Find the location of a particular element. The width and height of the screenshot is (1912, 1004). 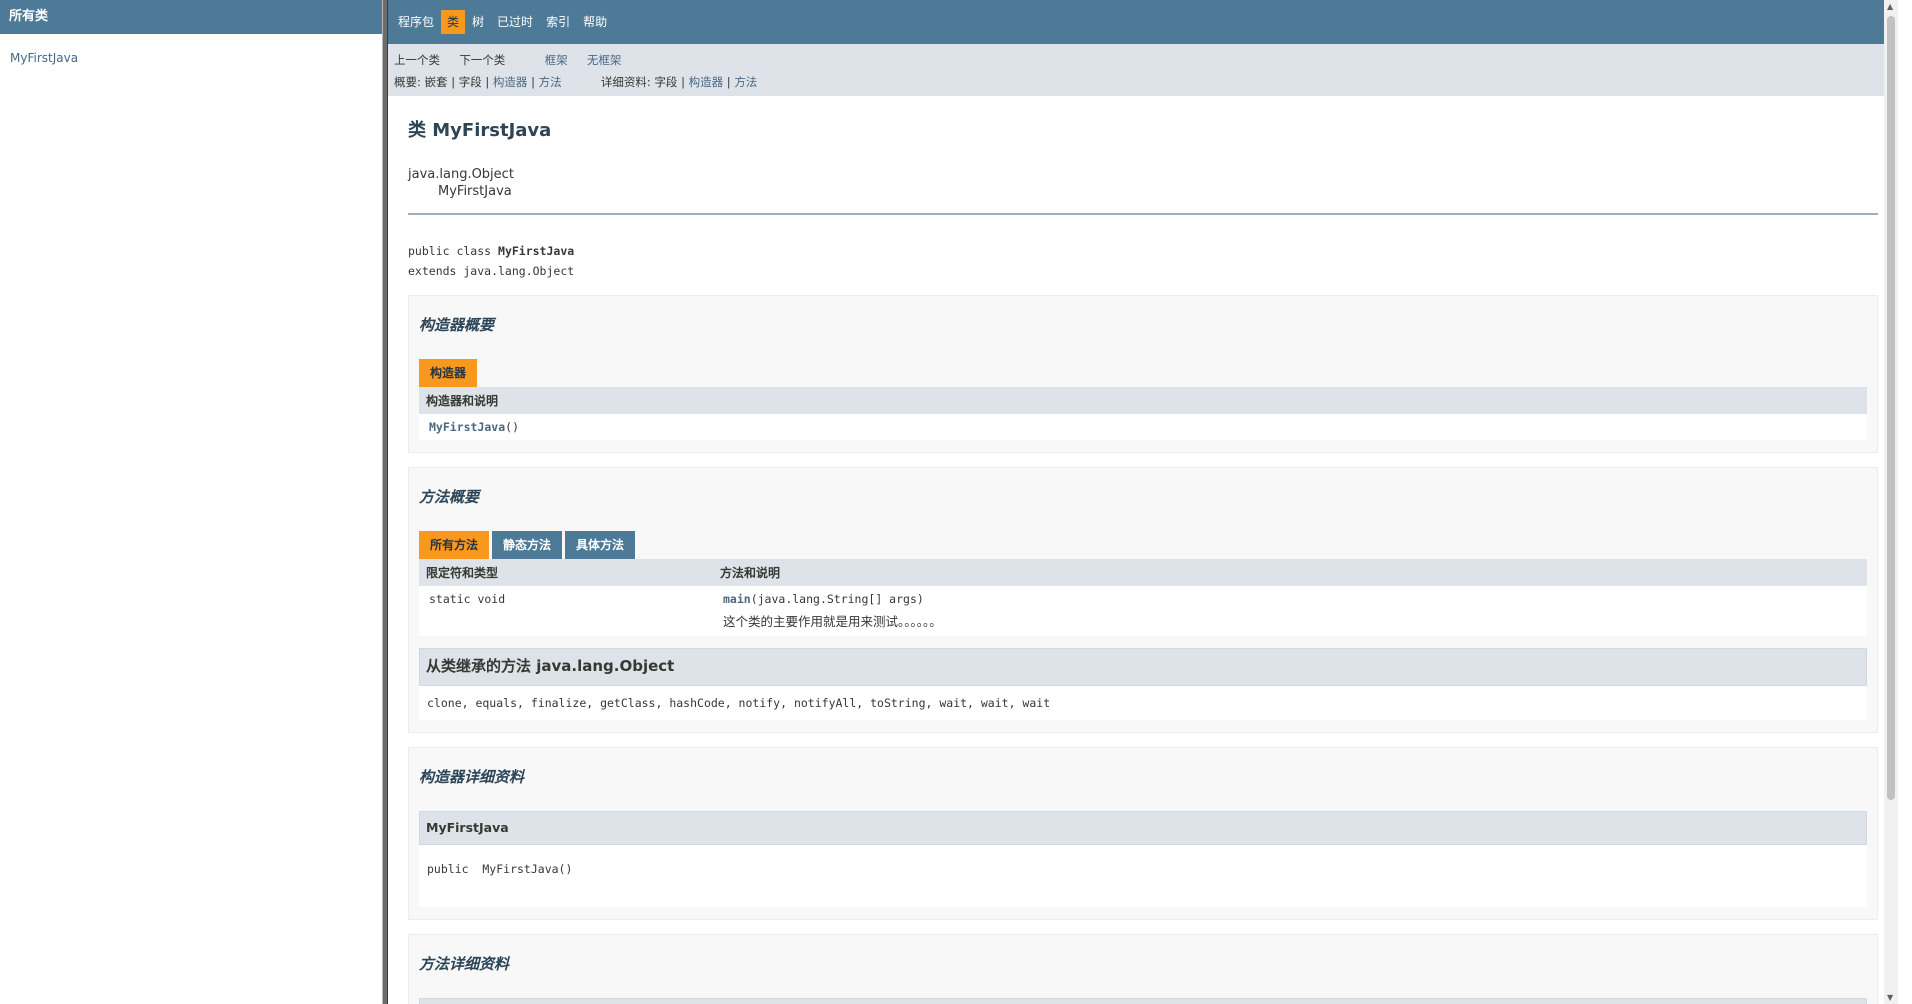

detail-field: 字段 is located at coordinates (666, 82).